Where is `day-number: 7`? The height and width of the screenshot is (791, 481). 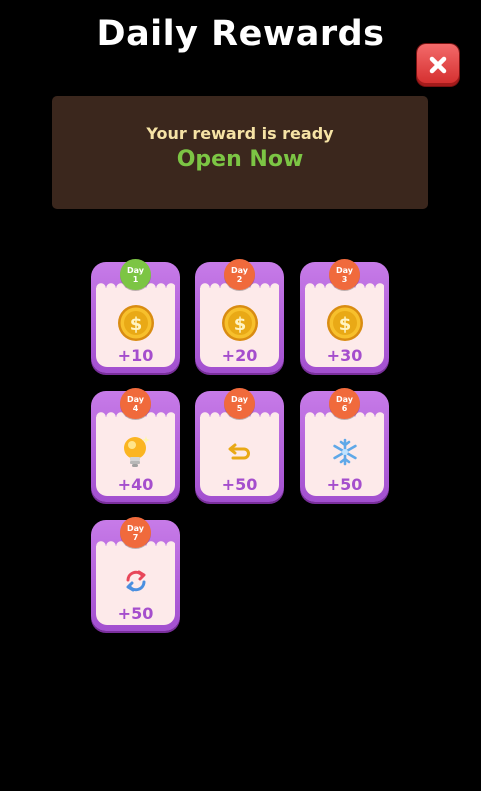 day-number: 7 is located at coordinates (135, 537).